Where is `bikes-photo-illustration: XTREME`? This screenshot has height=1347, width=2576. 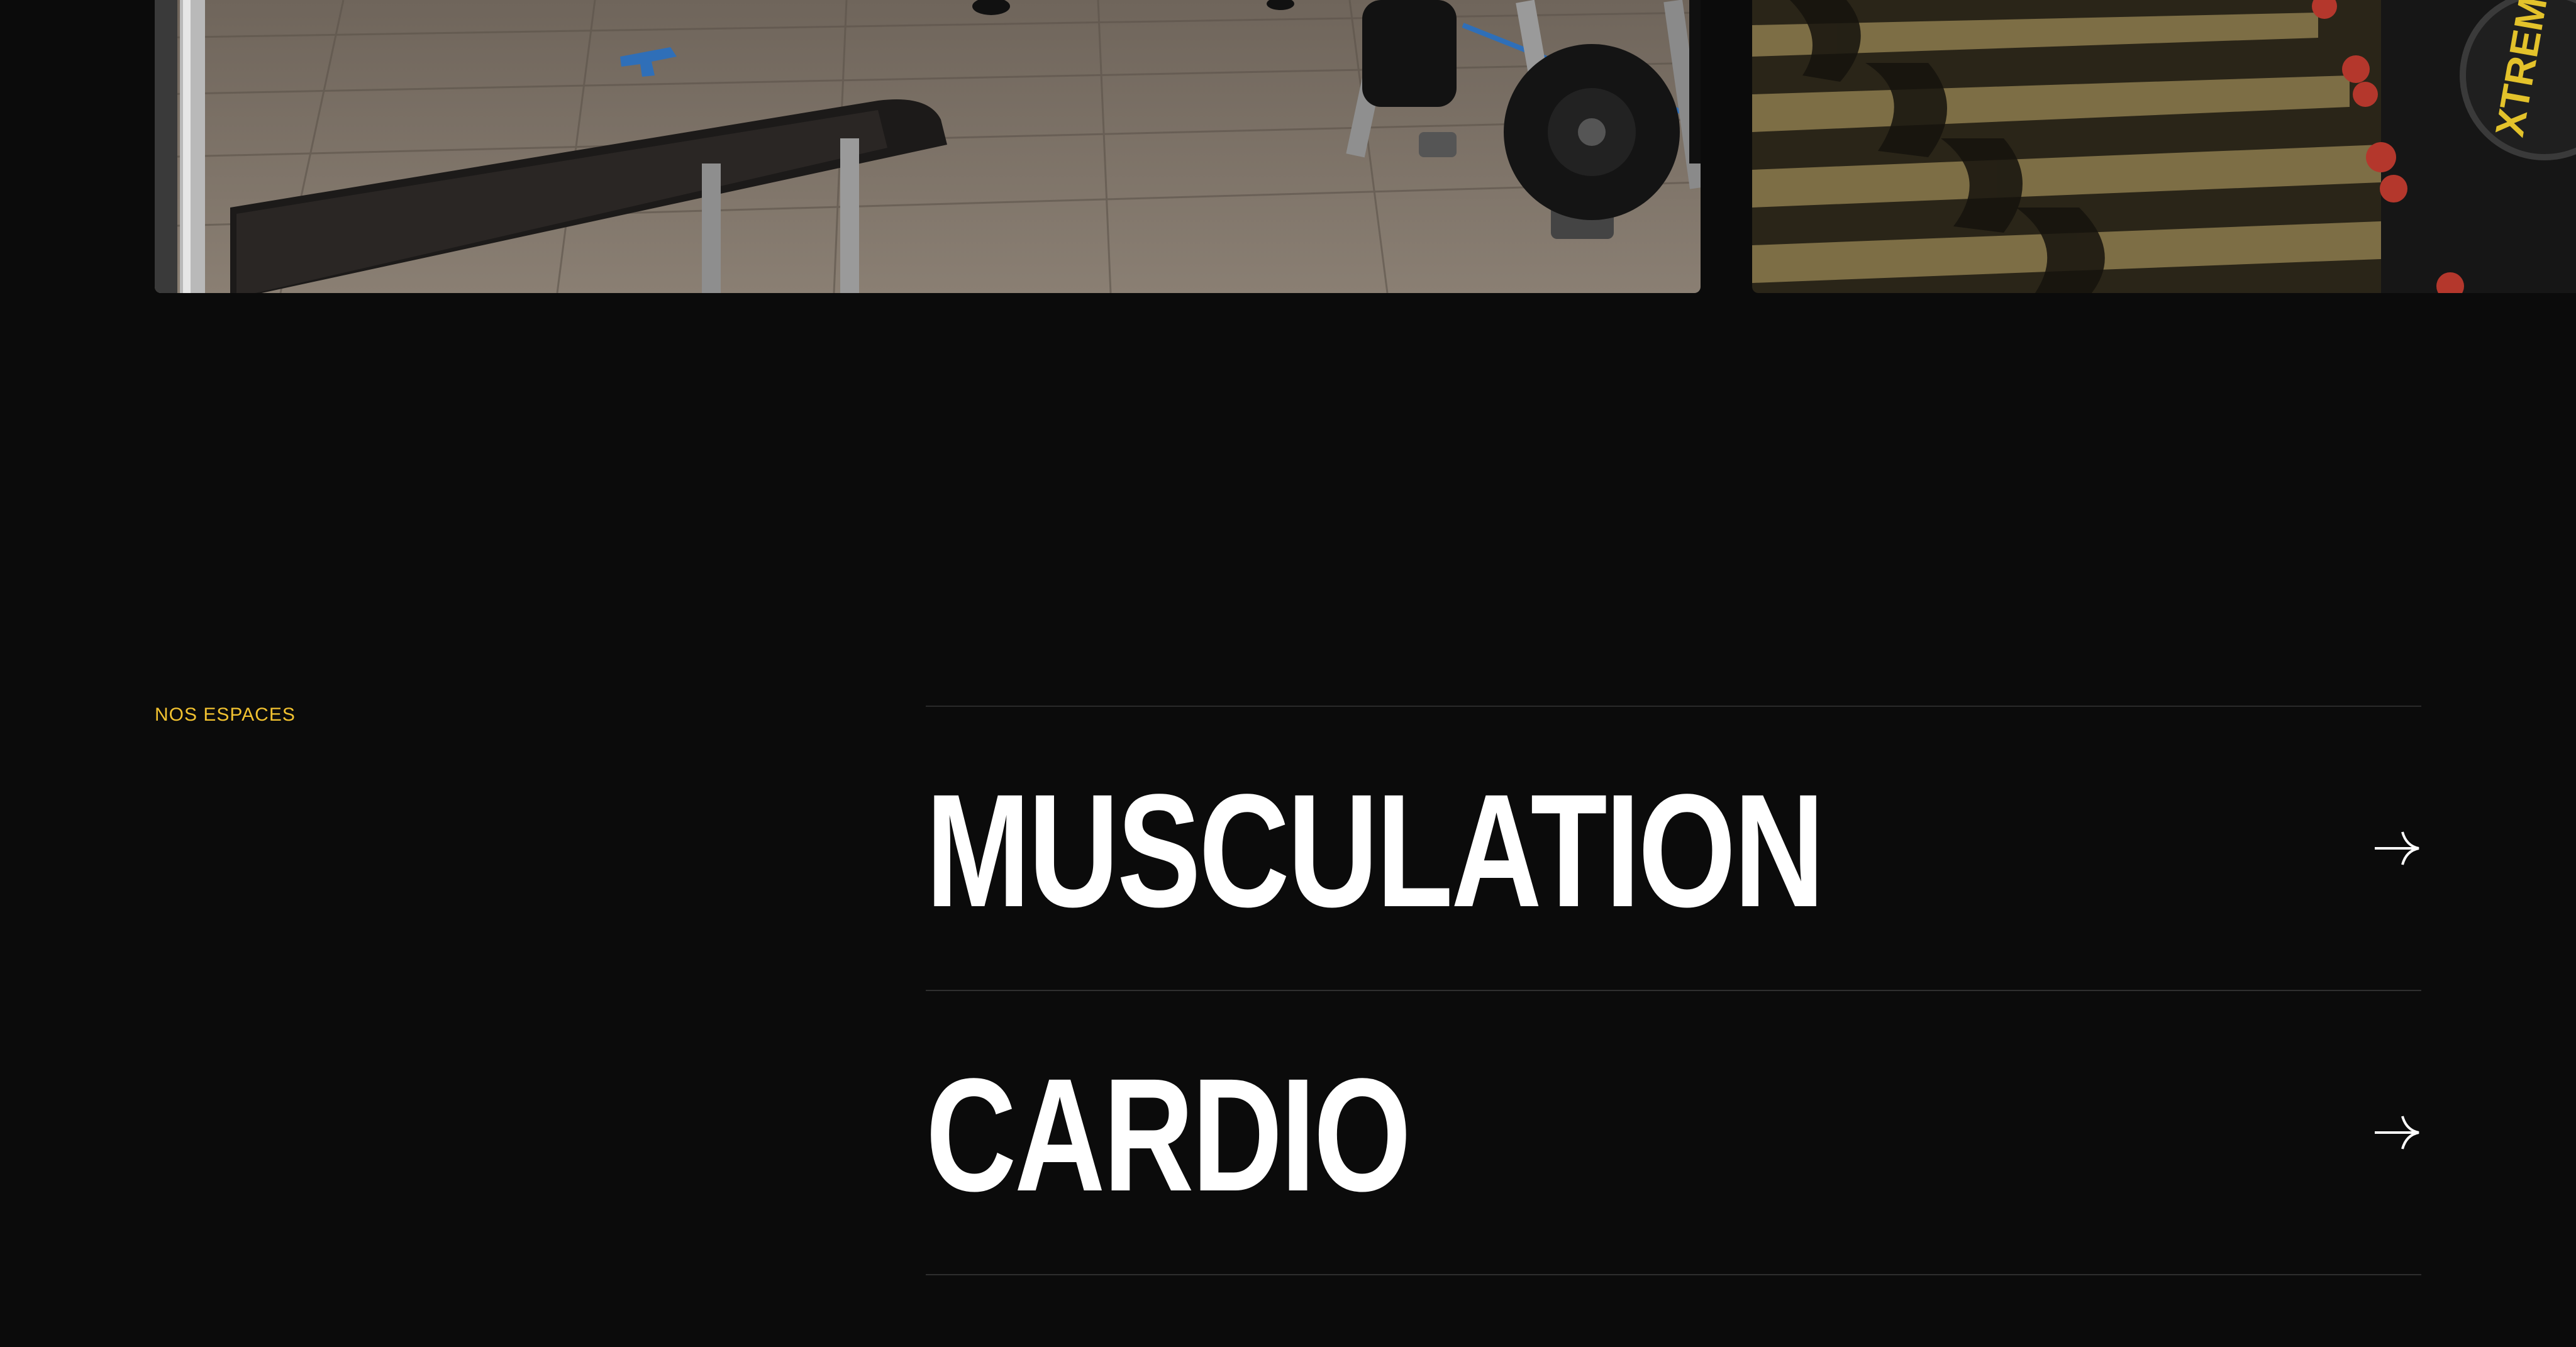
bikes-photo-illustration: XTREME is located at coordinates (2164, 146).